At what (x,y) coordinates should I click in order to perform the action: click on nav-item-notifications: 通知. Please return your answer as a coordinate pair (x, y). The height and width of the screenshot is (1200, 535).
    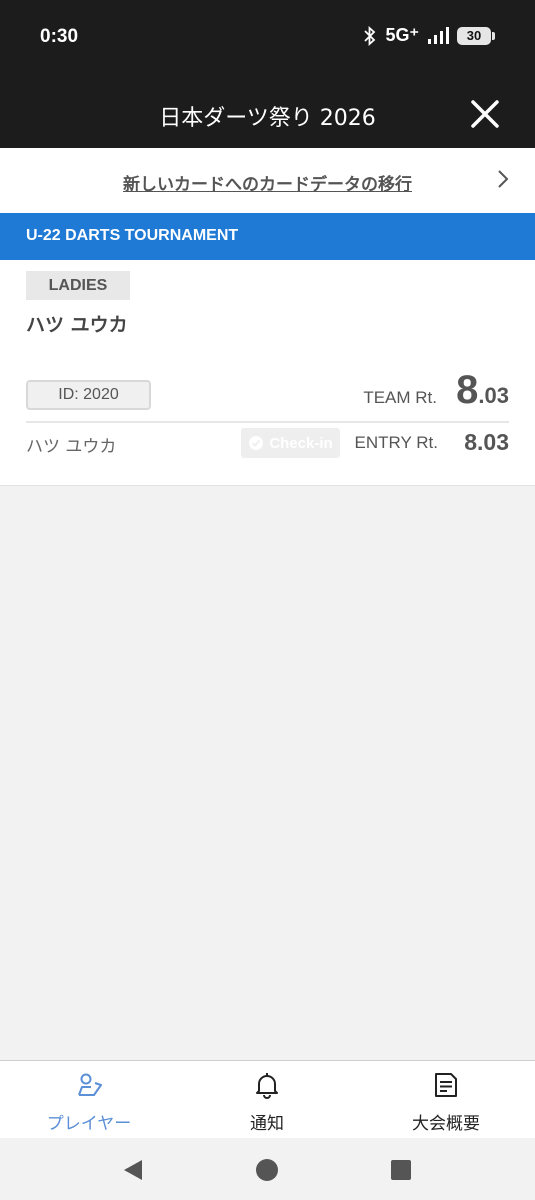
    Looking at the image, I should click on (267, 1100).